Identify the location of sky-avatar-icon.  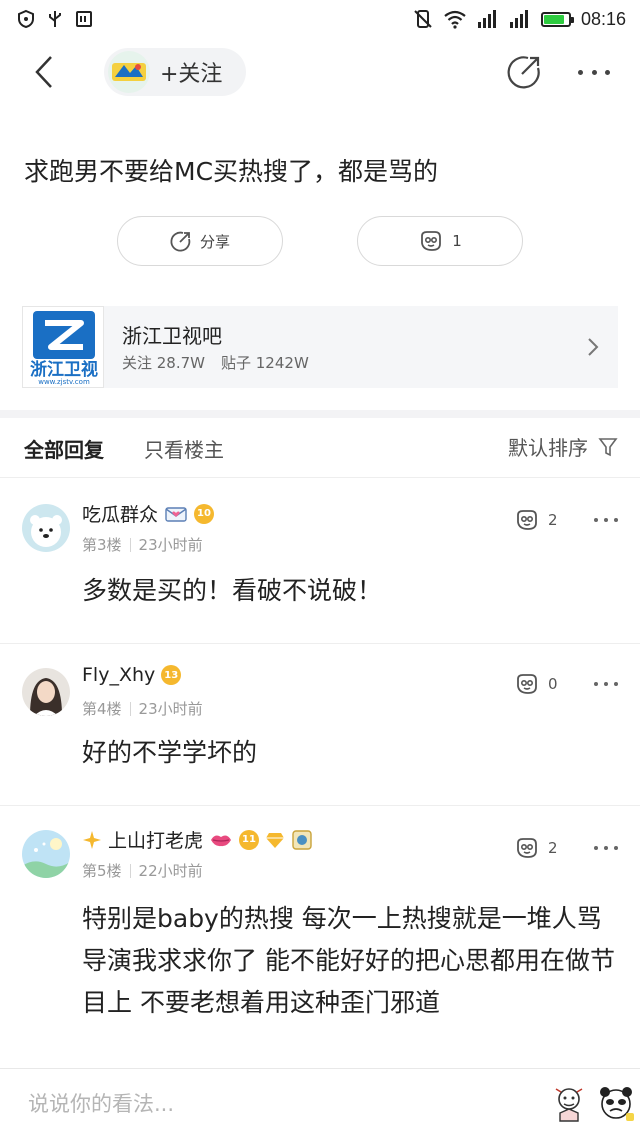
(46, 854).